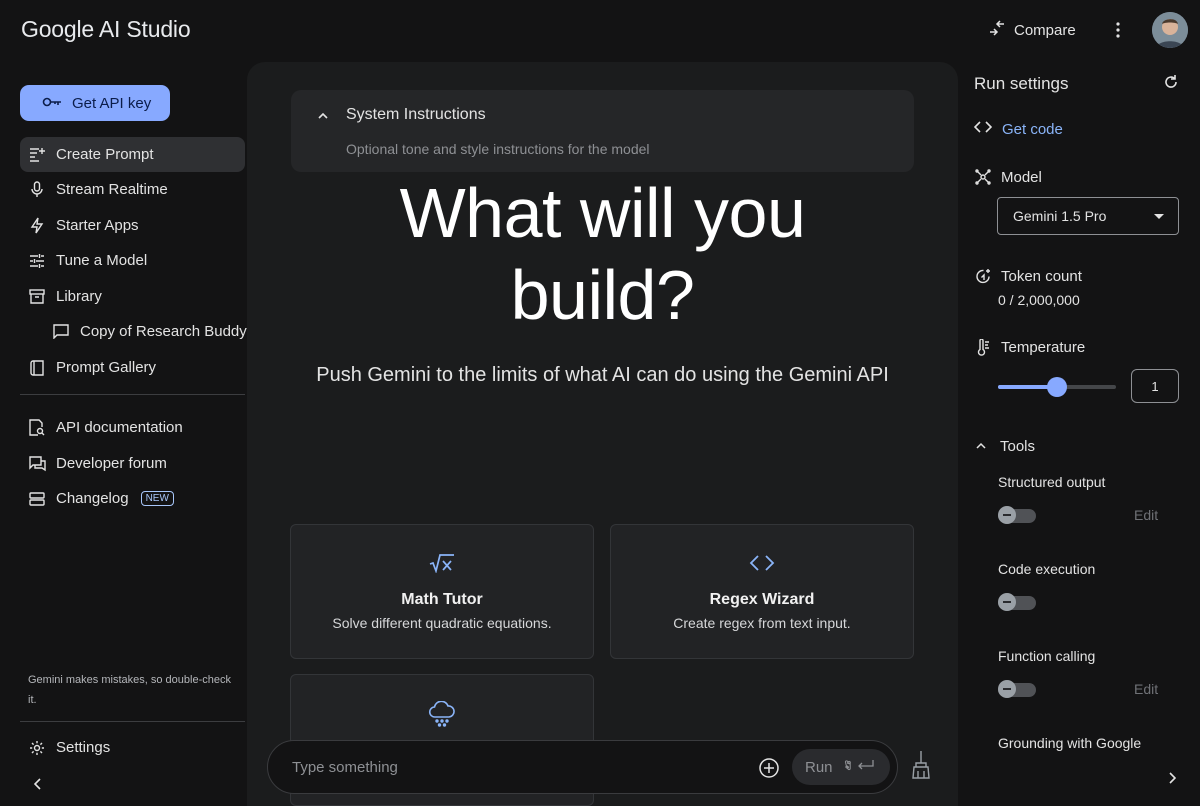  What do you see at coordinates (1032, 129) in the screenshot?
I see `get-code-label: Get code` at bounding box center [1032, 129].